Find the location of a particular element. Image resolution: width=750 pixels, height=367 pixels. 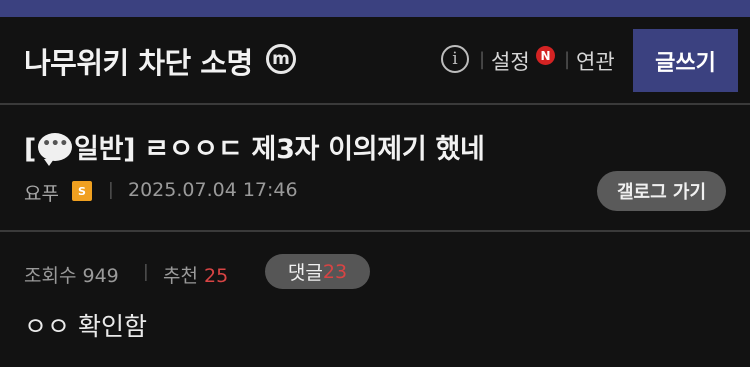

gallog-button: 갤로그 가기 is located at coordinates (661, 191).